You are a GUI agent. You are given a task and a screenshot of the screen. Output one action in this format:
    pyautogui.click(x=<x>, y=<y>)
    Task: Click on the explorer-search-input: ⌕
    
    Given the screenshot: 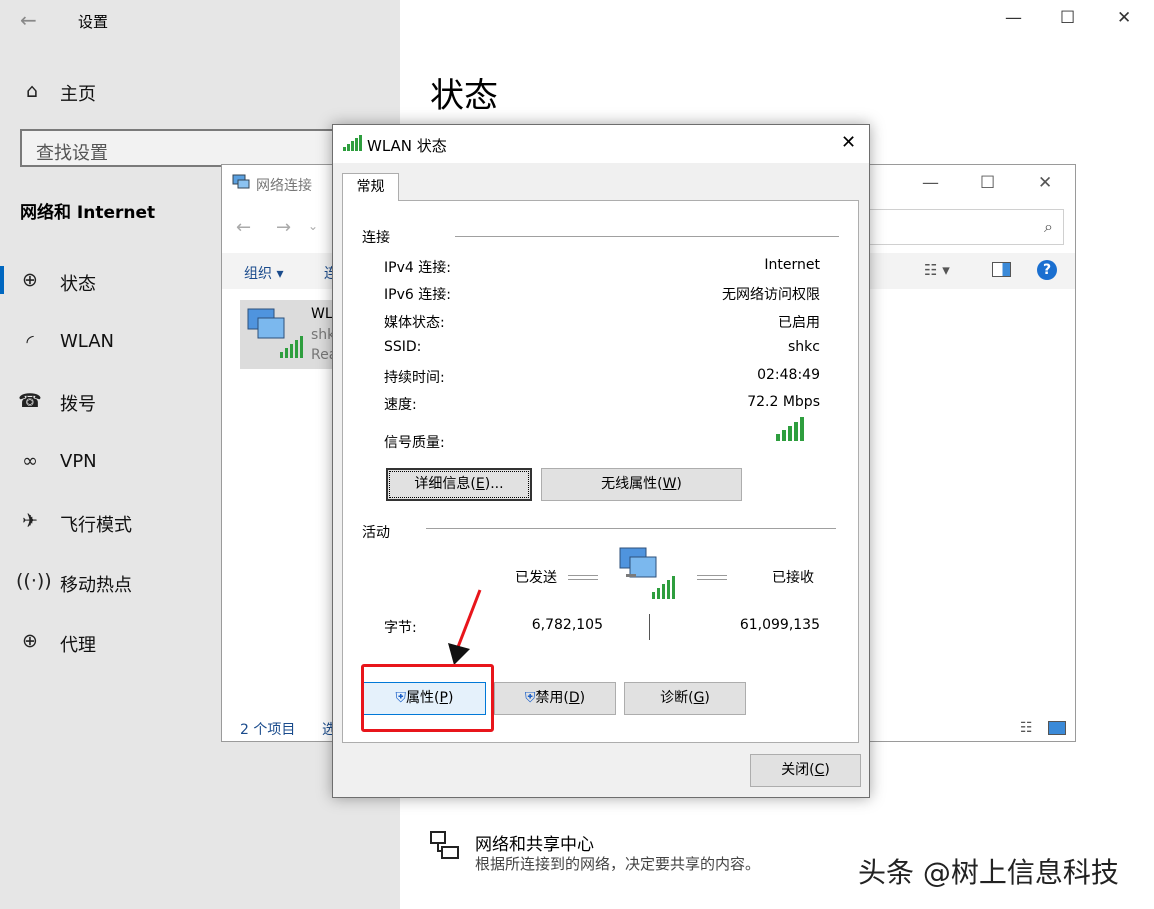 What is the action you would take?
    pyautogui.click(x=963, y=227)
    